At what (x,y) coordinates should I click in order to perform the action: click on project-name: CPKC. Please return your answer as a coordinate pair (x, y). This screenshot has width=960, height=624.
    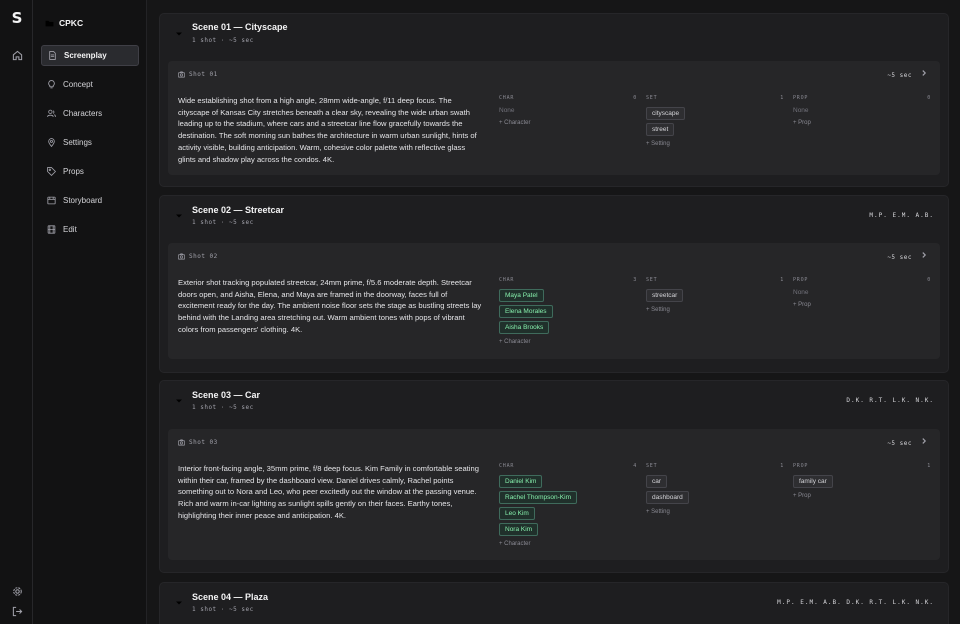
    Looking at the image, I should click on (71, 23).